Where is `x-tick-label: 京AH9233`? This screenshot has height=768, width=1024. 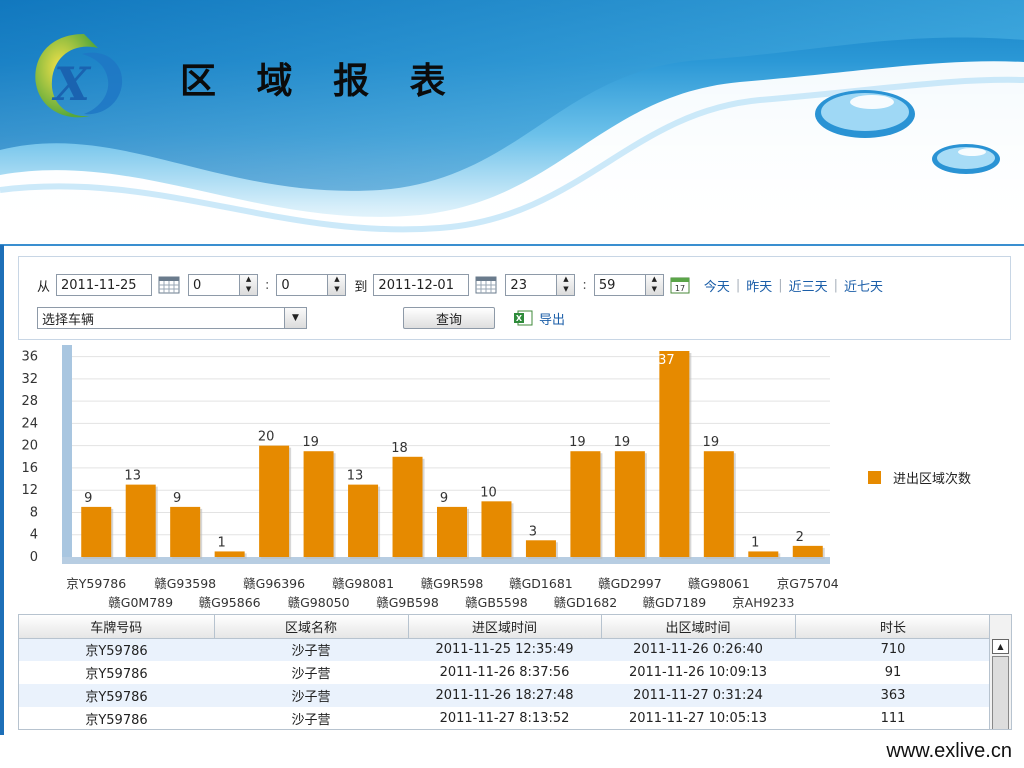
x-tick-label: 京AH9233 is located at coordinates (763, 602).